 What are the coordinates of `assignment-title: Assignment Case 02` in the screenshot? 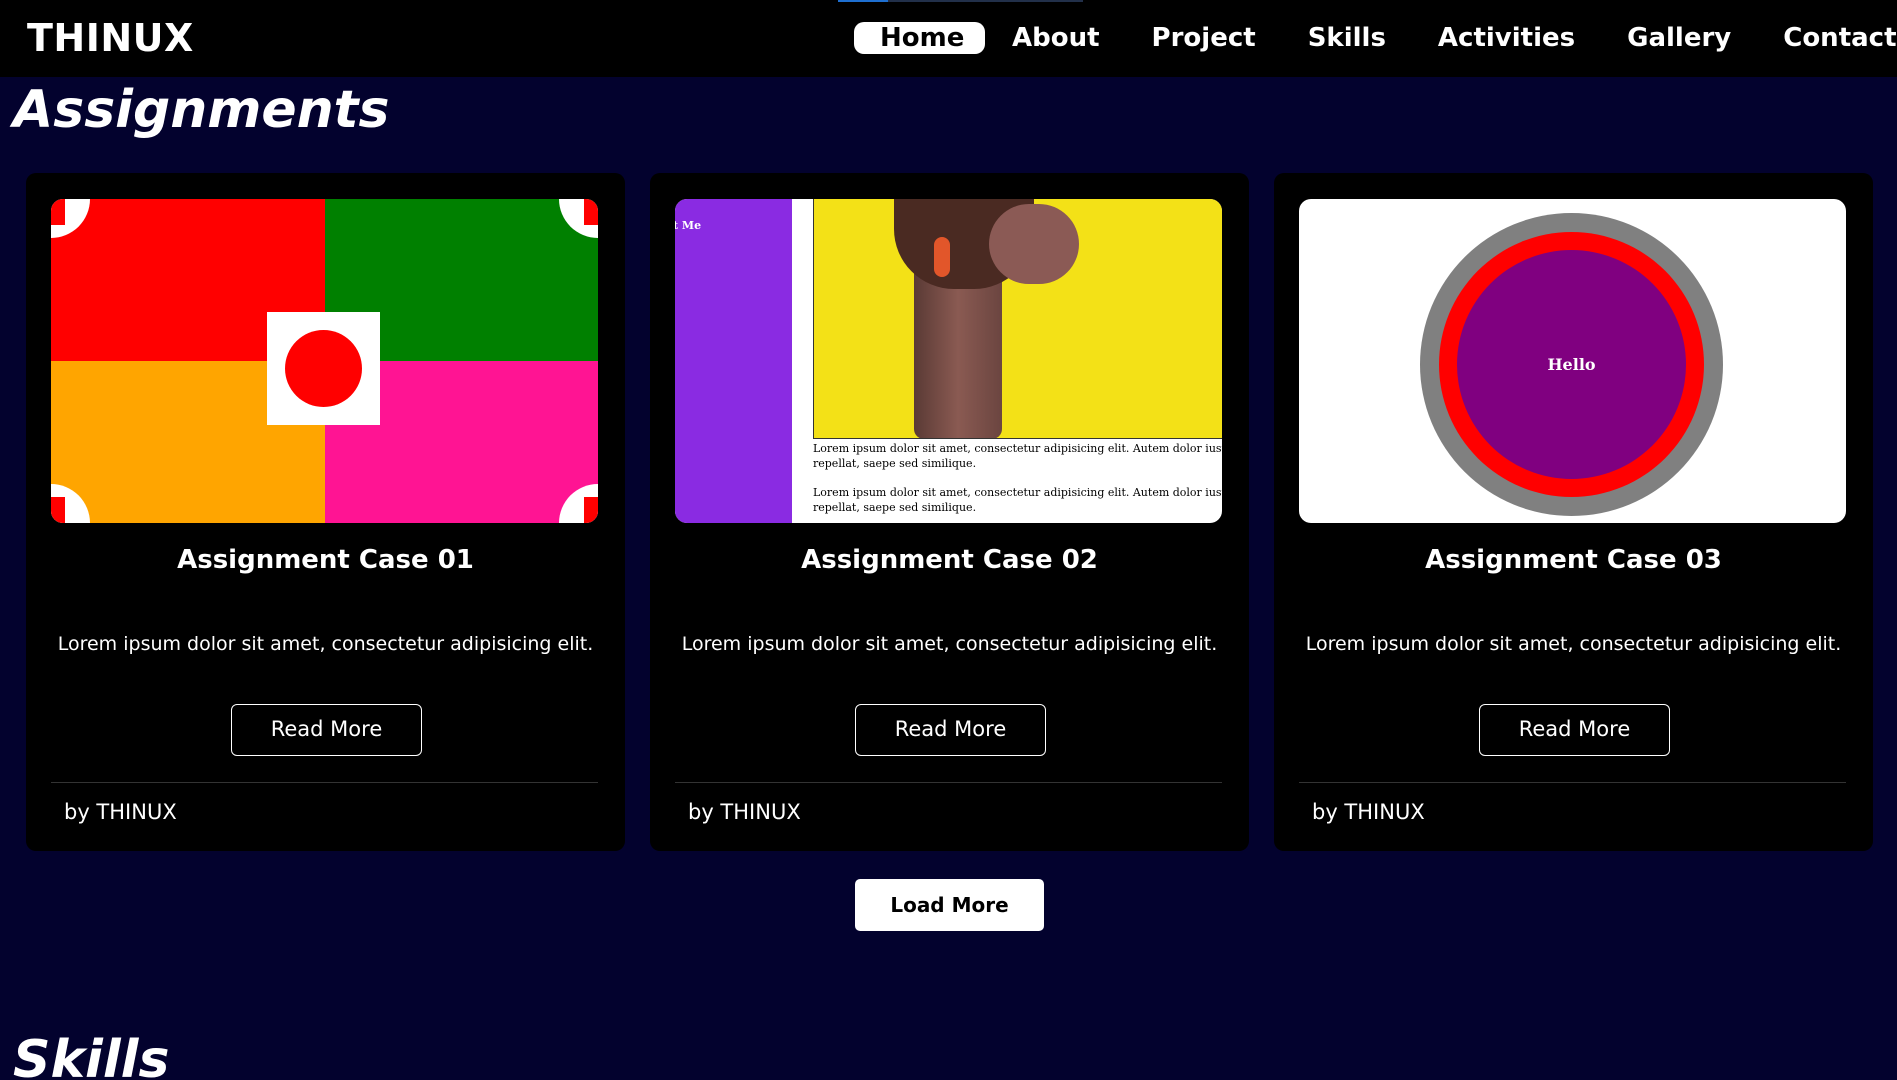 It's located at (949, 560).